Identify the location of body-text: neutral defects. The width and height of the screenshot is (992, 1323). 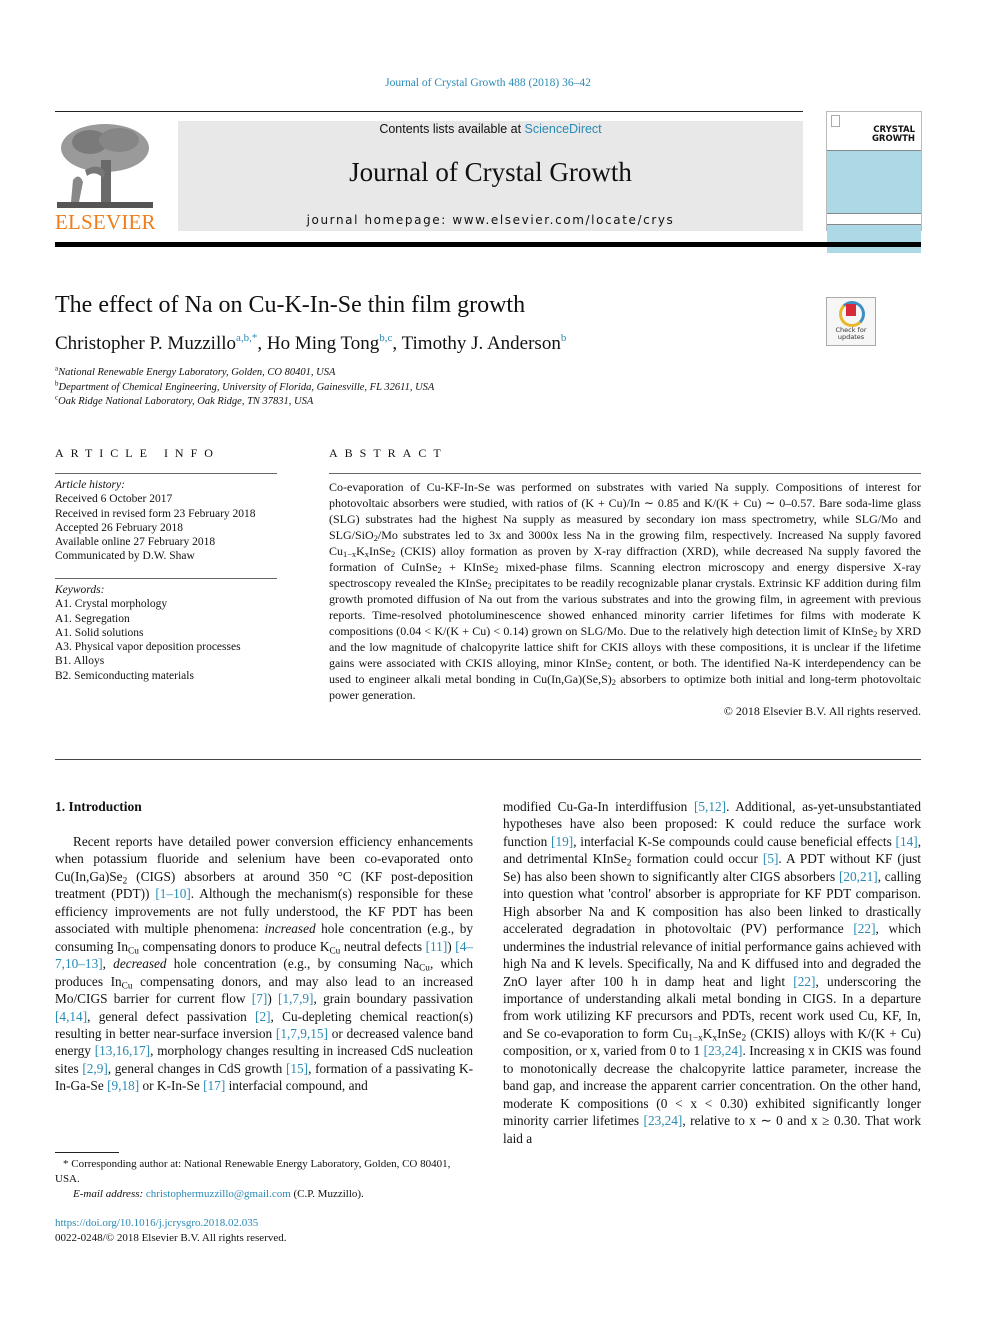
(383, 946).